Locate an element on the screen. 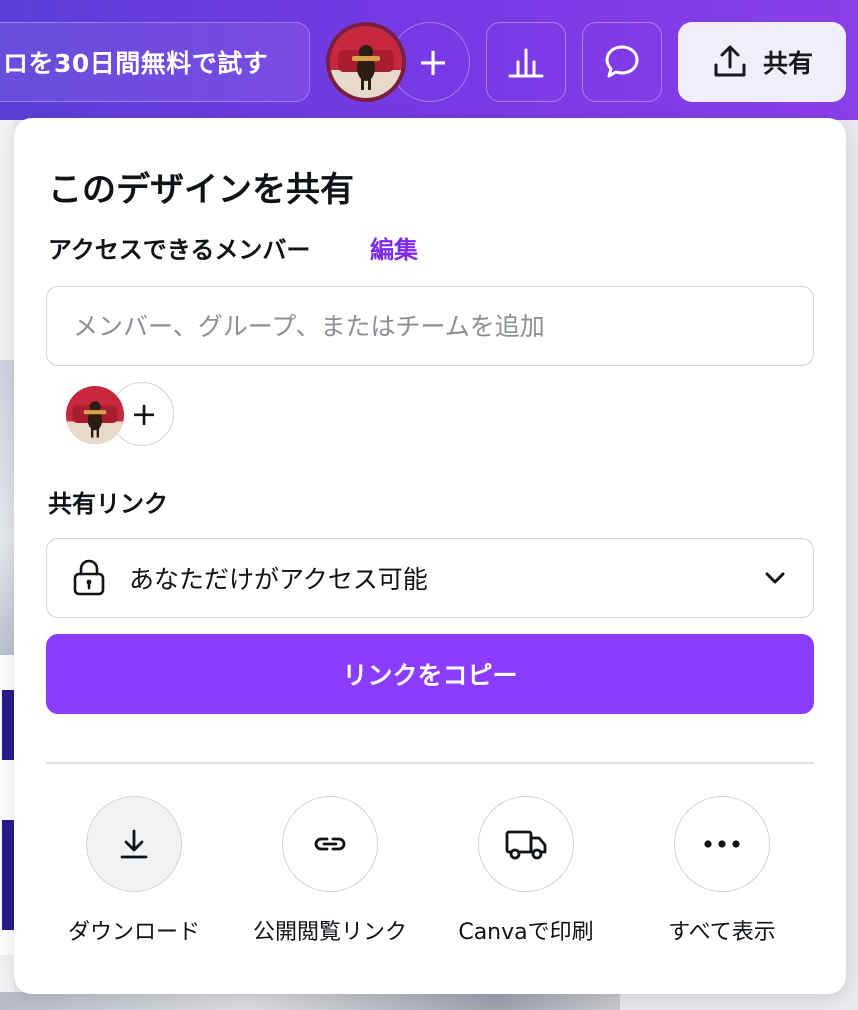  avatar-image is located at coordinates (366, 62).